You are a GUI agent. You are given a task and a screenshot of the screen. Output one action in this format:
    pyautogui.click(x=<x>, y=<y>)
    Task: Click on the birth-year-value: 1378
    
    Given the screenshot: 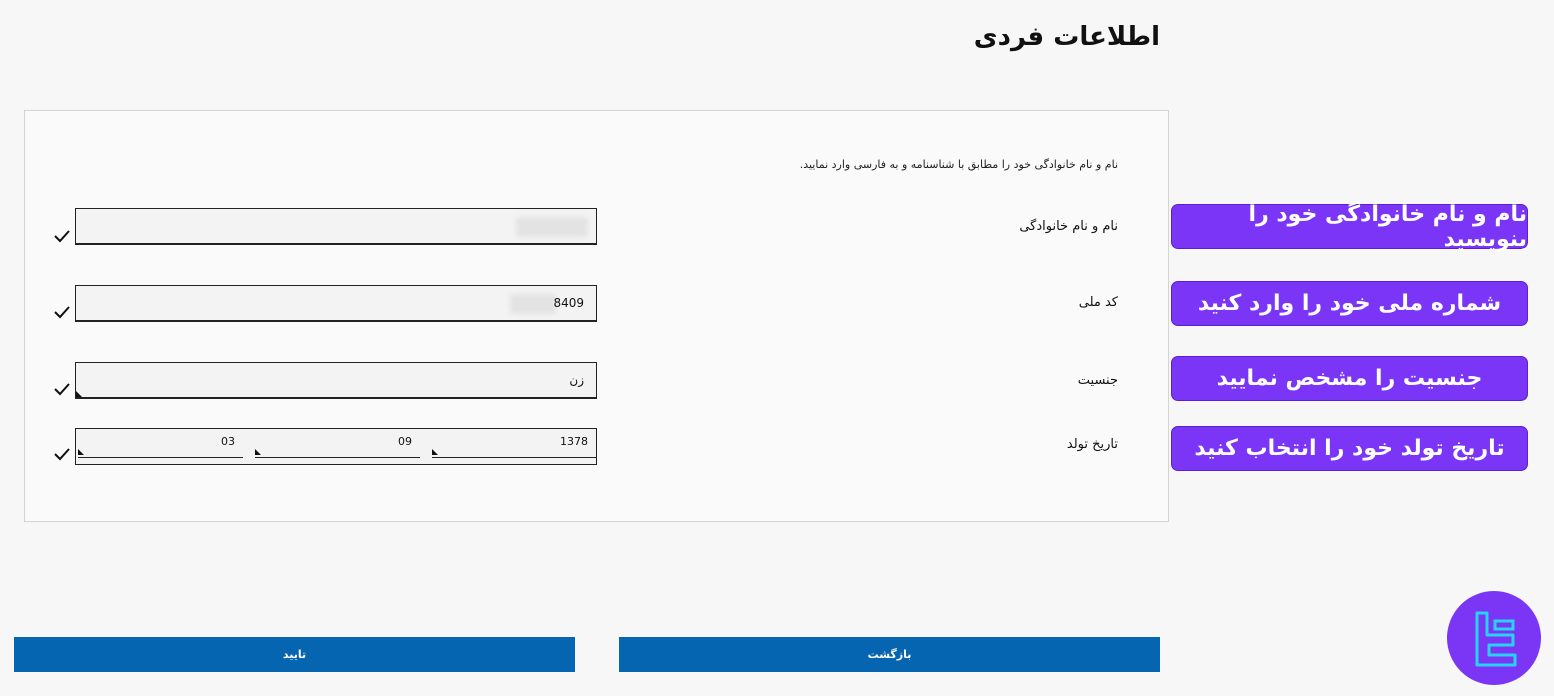 What is the action you would take?
    pyautogui.click(x=574, y=441)
    